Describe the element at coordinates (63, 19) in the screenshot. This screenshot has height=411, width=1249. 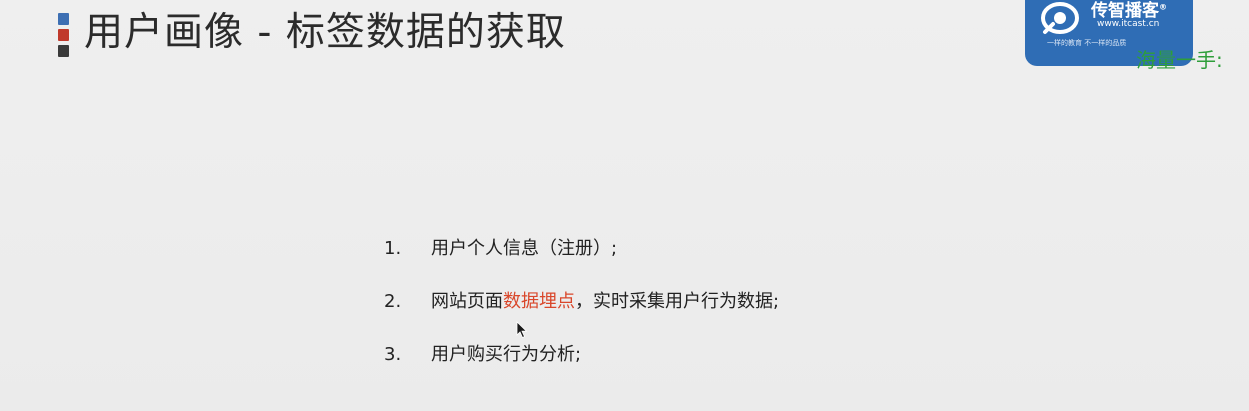
I see `accent-bar-blue` at that location.